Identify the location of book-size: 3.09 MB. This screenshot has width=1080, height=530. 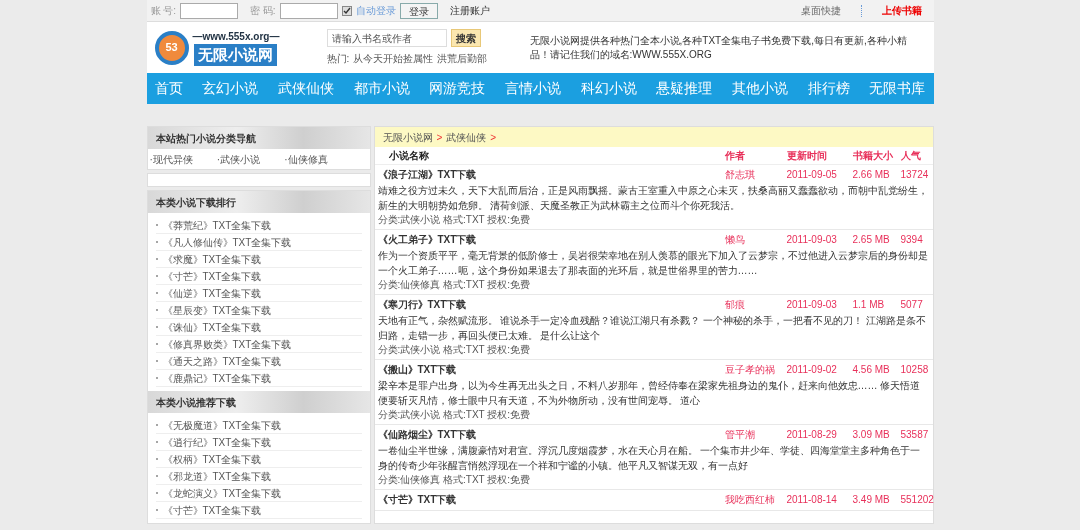
(871, 434).